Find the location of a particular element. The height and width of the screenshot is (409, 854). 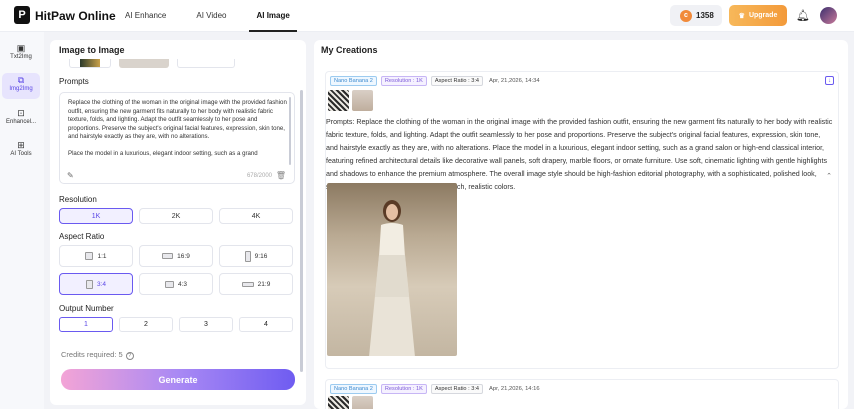

generate-button: Generate is located at coordinates (178, 379).